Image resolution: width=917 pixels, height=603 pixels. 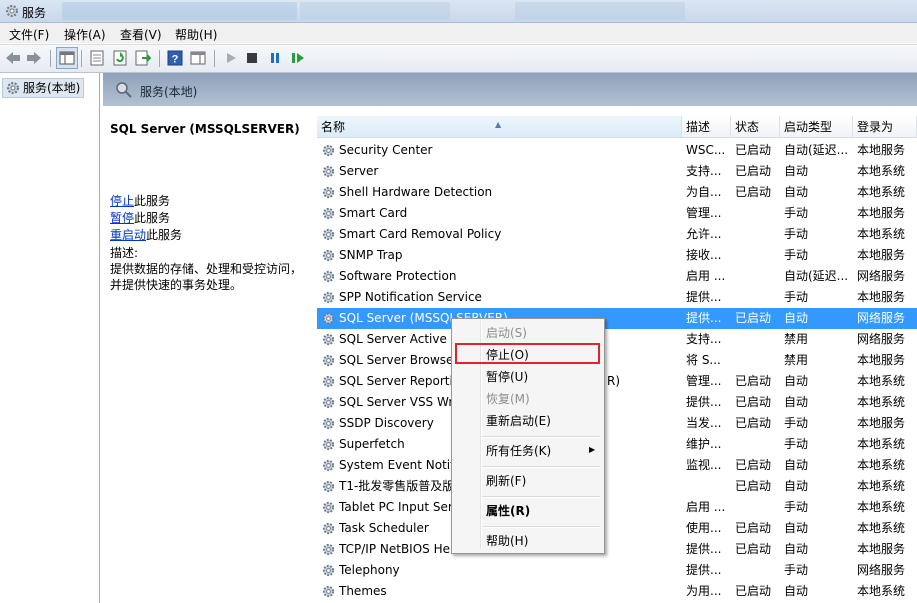 I want to click on start-service-icon, so click(x=231, y=58).